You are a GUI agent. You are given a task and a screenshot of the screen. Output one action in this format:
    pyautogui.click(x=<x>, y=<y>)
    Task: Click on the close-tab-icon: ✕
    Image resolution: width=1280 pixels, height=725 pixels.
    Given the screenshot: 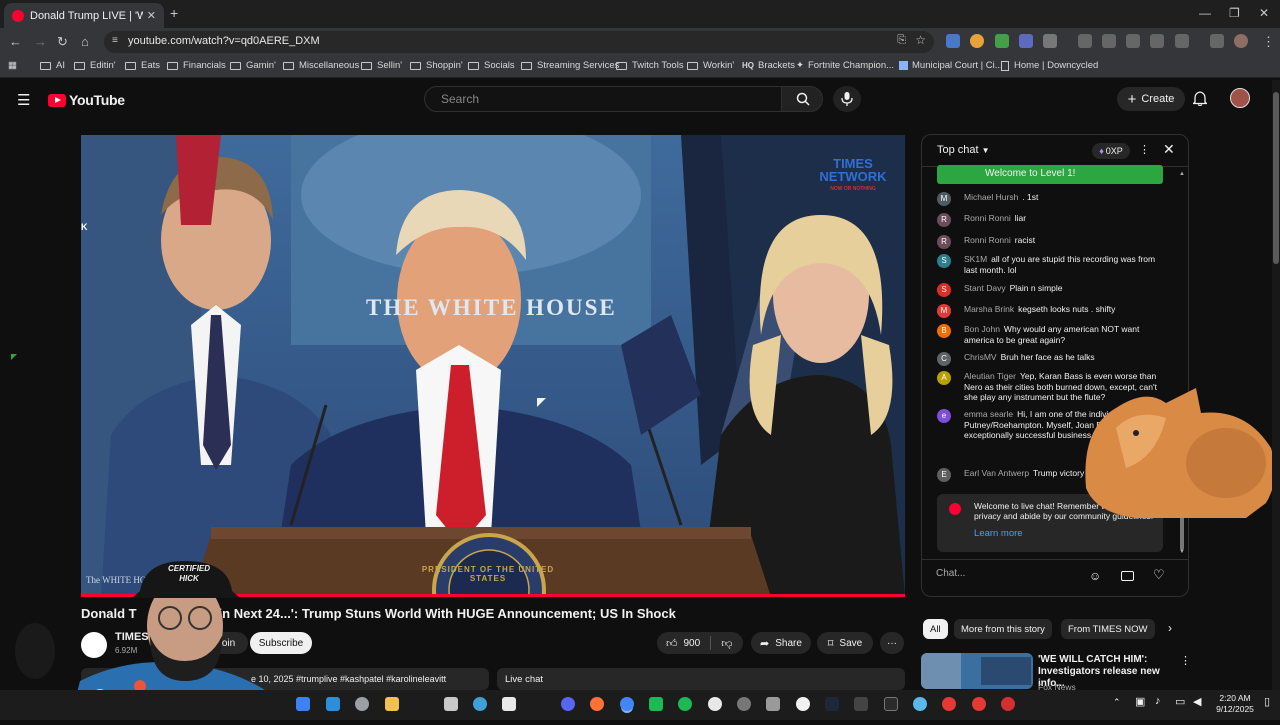 What is the action you would take?
    pyautogui.click(x=151, y=15)
    